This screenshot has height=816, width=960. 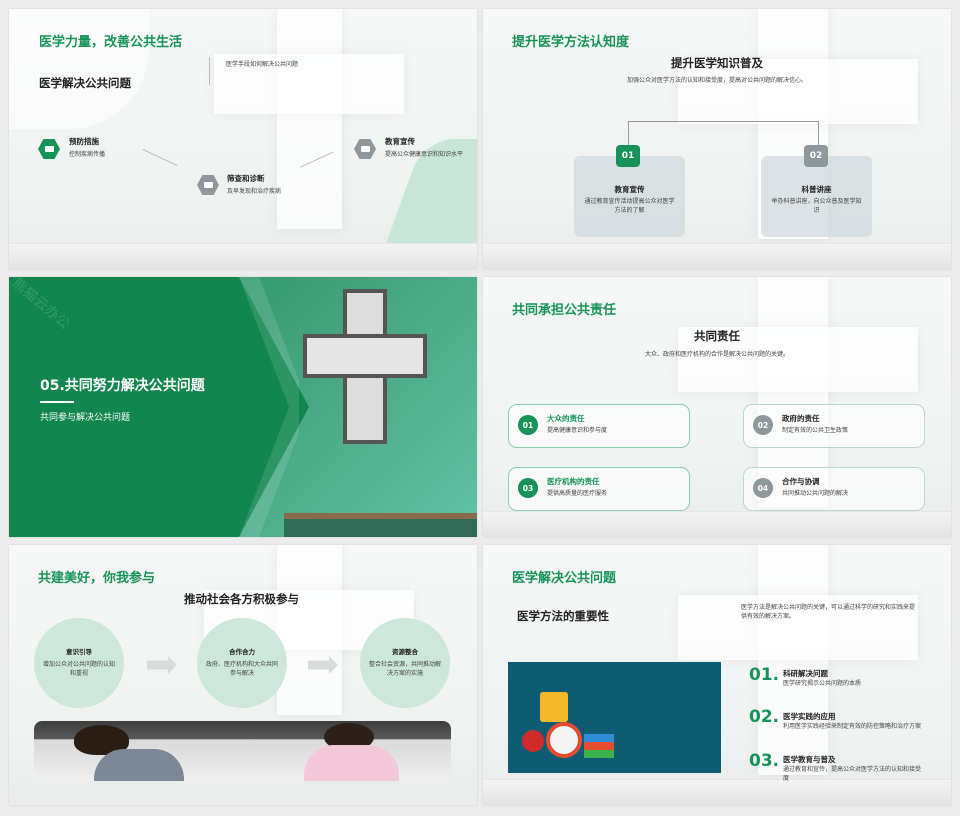 What do you see at coordinates (533, 741) in the screenshot?
I see `apple` at bounding box center [533, 741].